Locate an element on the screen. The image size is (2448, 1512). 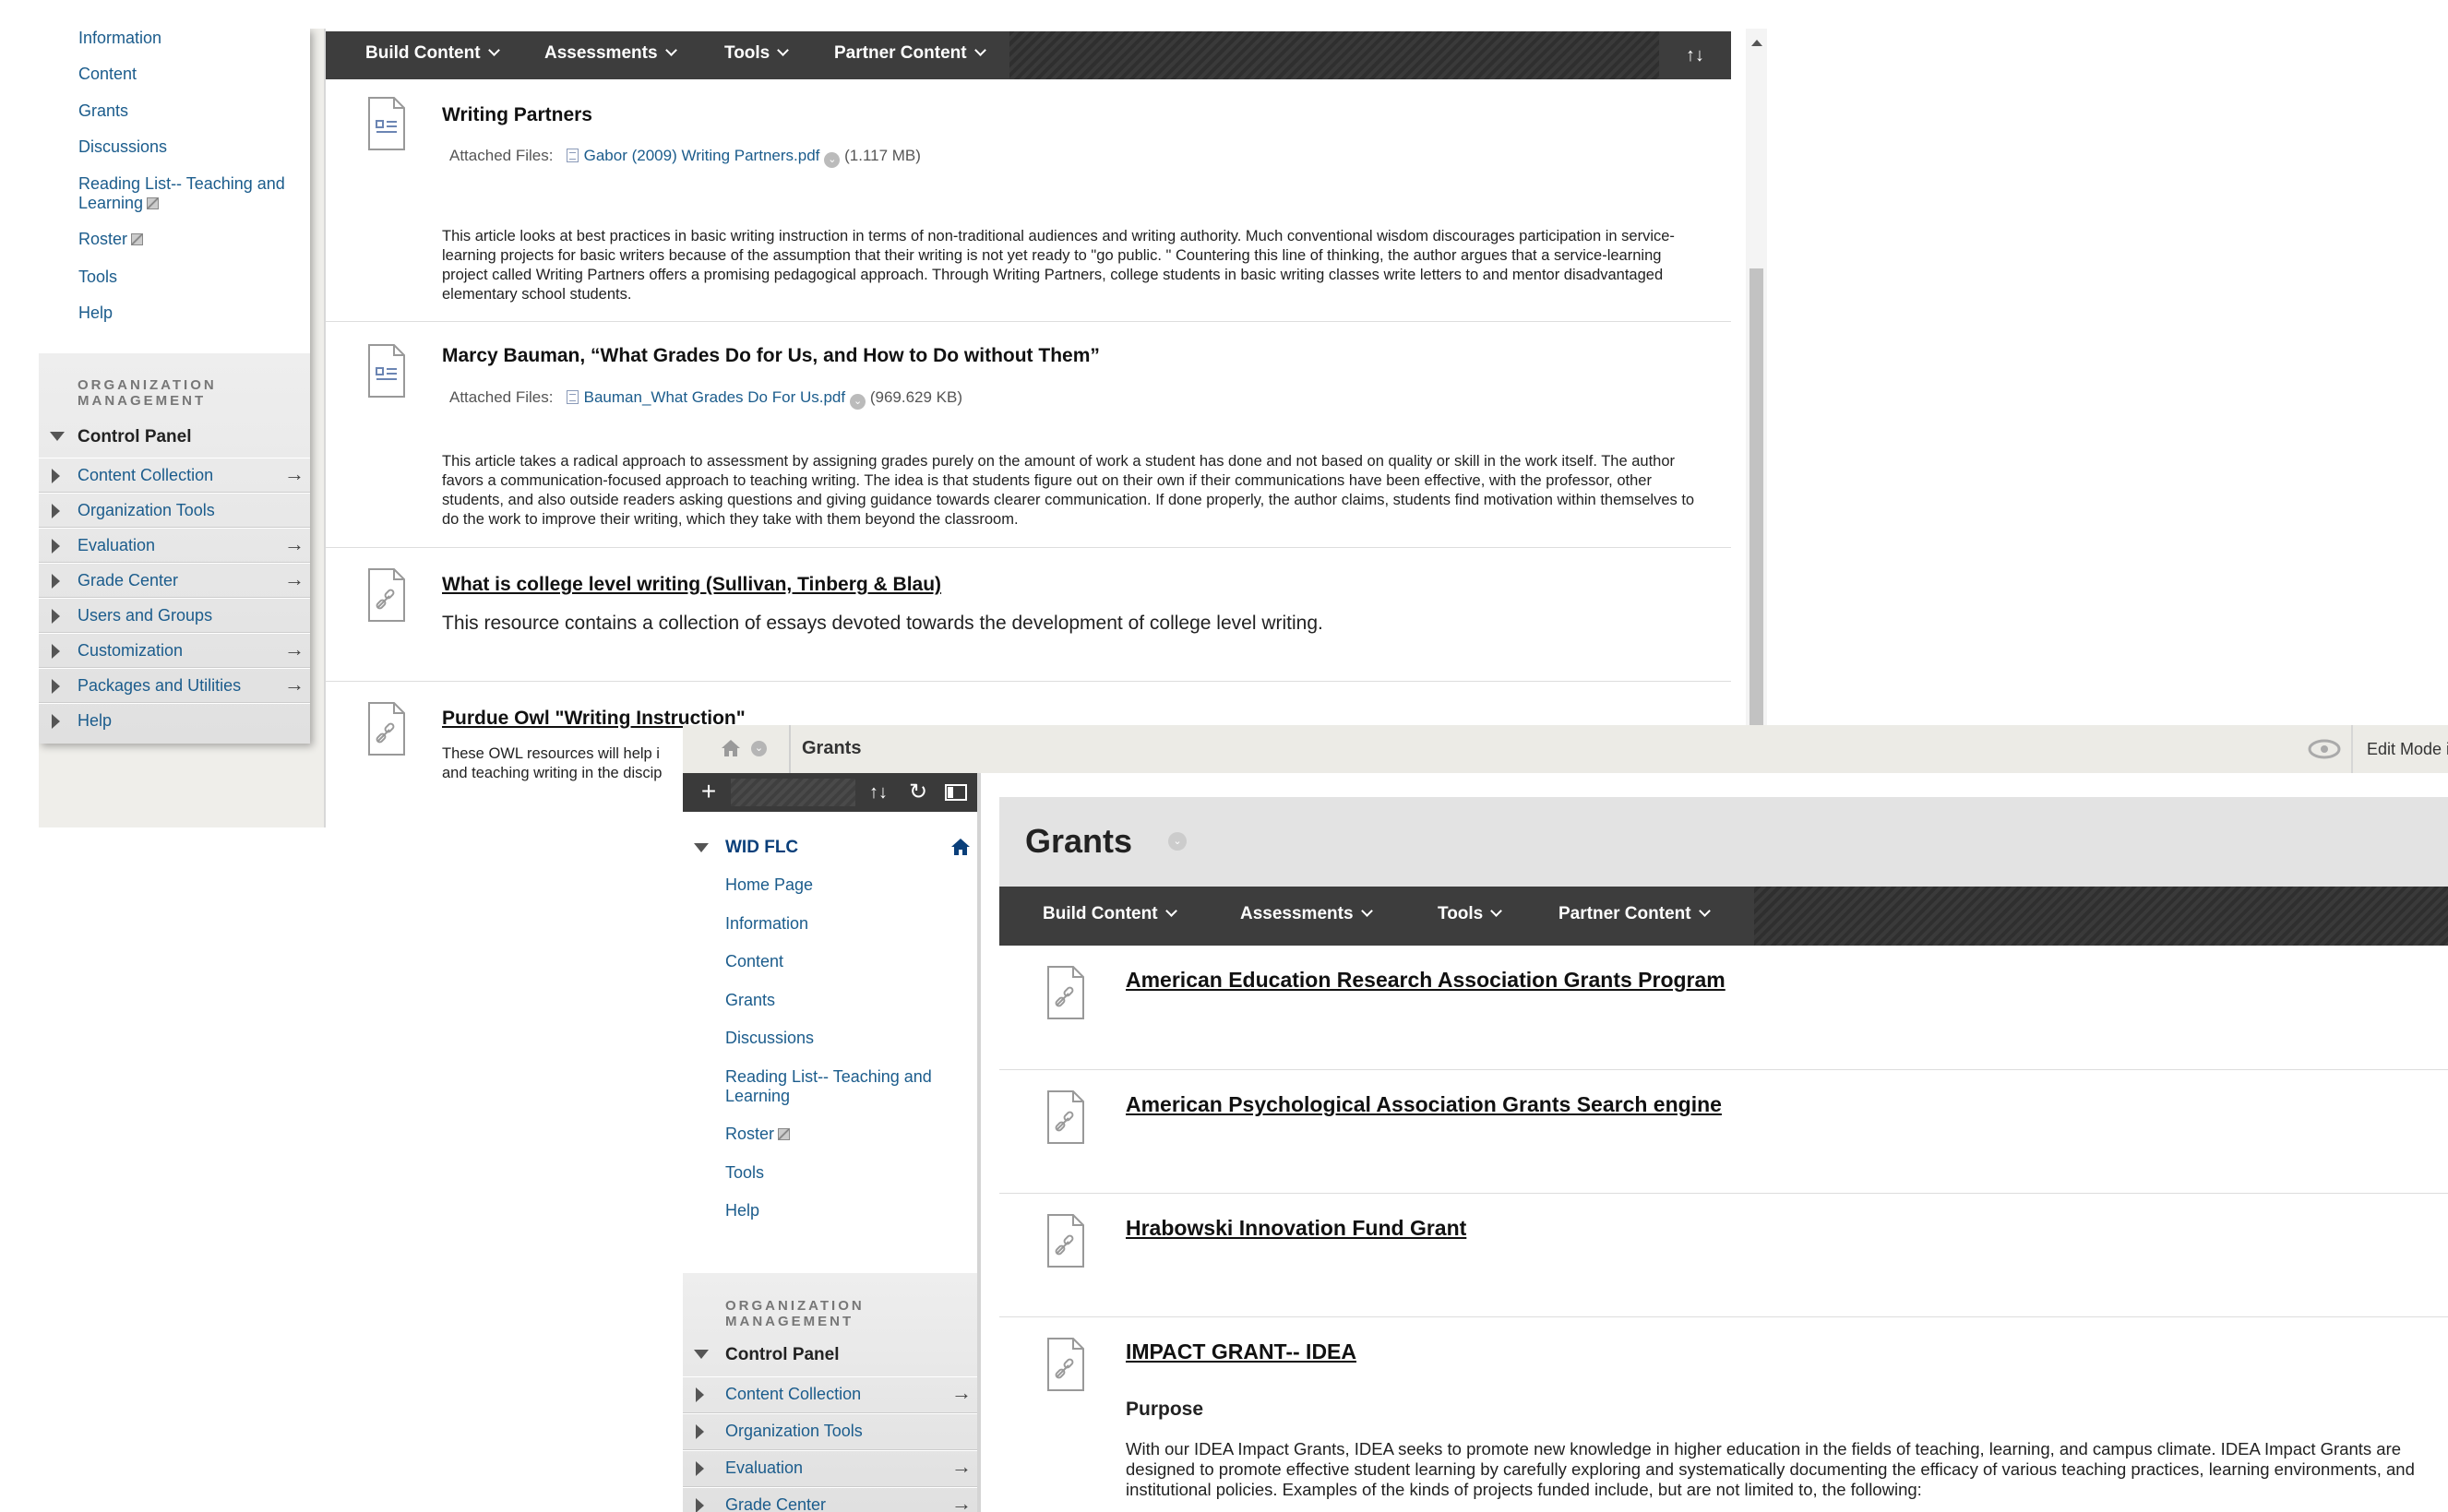
edit-mode-eye-icon is located at coordinates (2324, 749).